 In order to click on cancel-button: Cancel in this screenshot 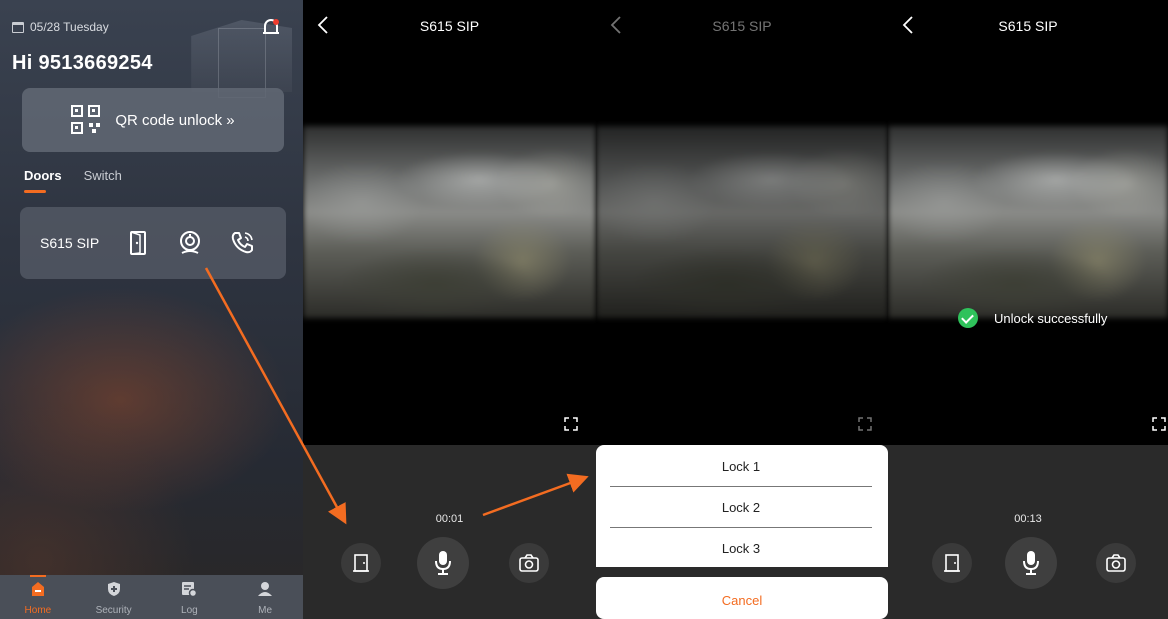, I will do `click(742, 598)`.